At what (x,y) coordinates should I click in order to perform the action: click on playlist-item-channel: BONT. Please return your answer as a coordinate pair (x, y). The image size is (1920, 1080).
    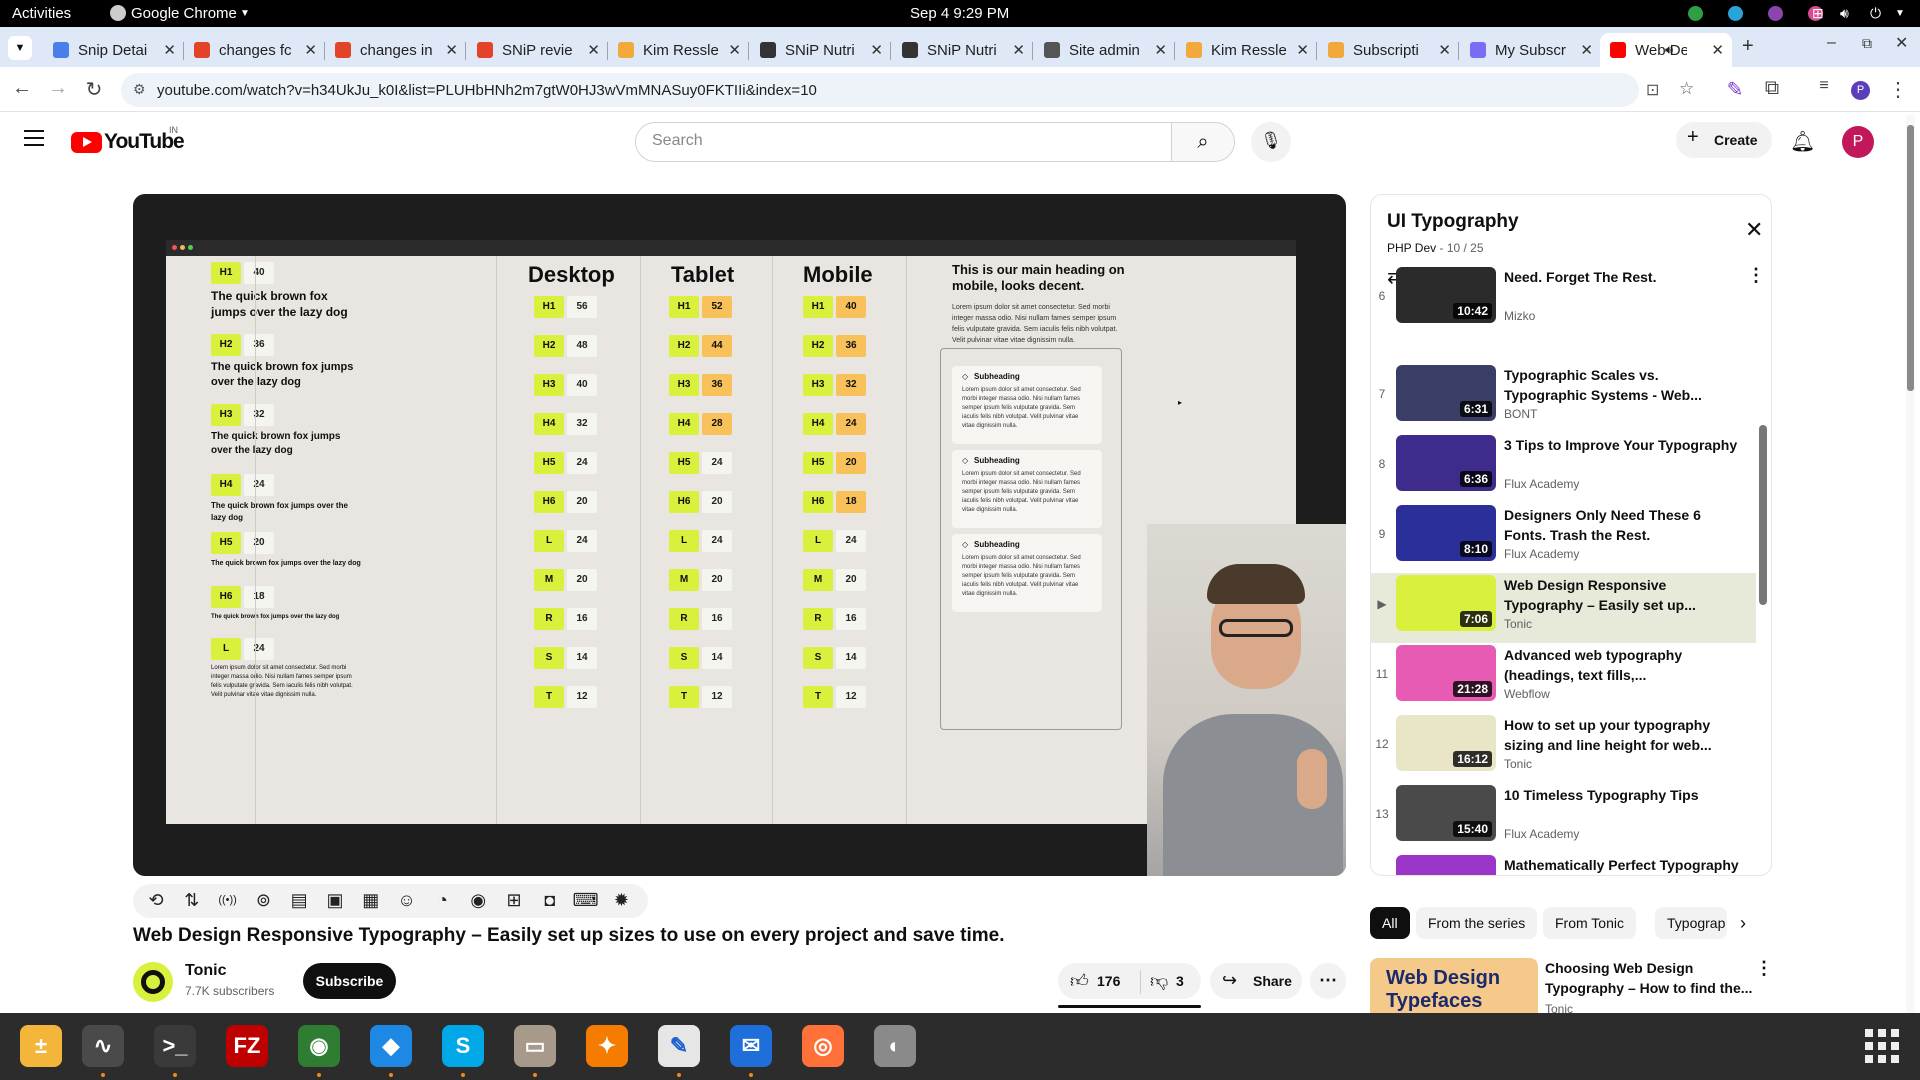
    Looking at the image, I should click on (1520, 414).